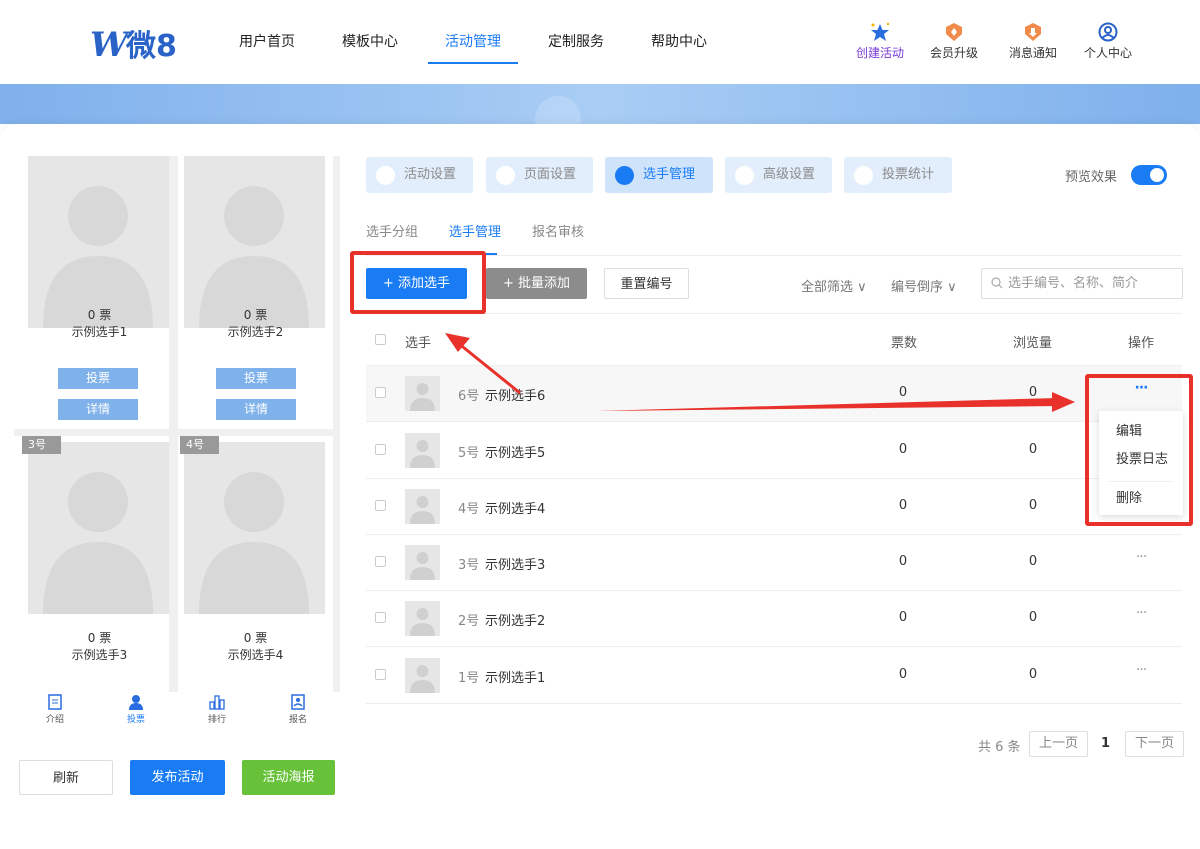 Image resolution: width=1200 pixels, height=849 pixels. I want to click on player-name: 示例选手4, so click(515, 509).